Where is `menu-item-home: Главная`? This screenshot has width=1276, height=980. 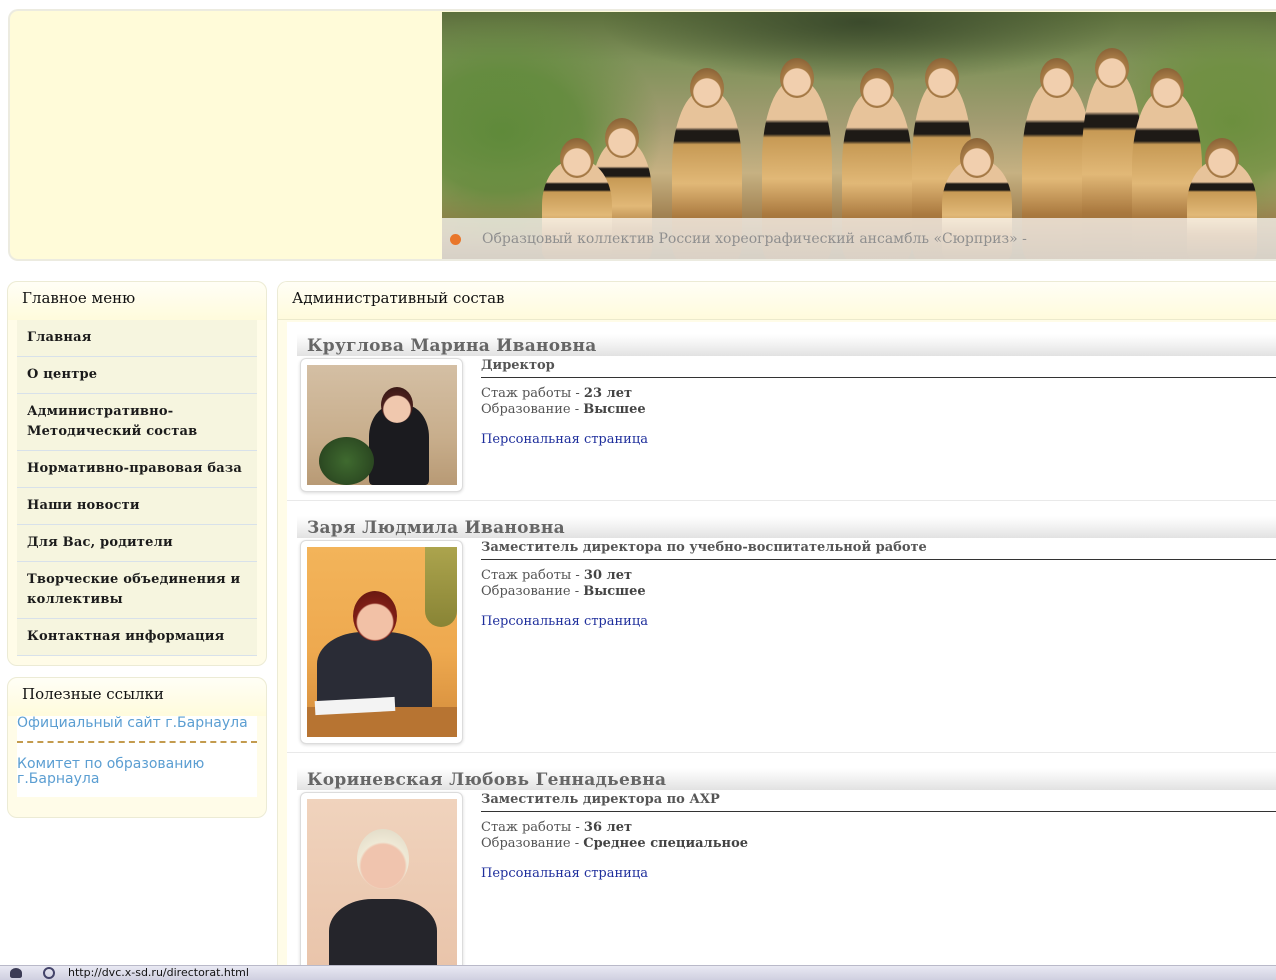
menu-item-home: Главная is located at coordinates (137, 338).